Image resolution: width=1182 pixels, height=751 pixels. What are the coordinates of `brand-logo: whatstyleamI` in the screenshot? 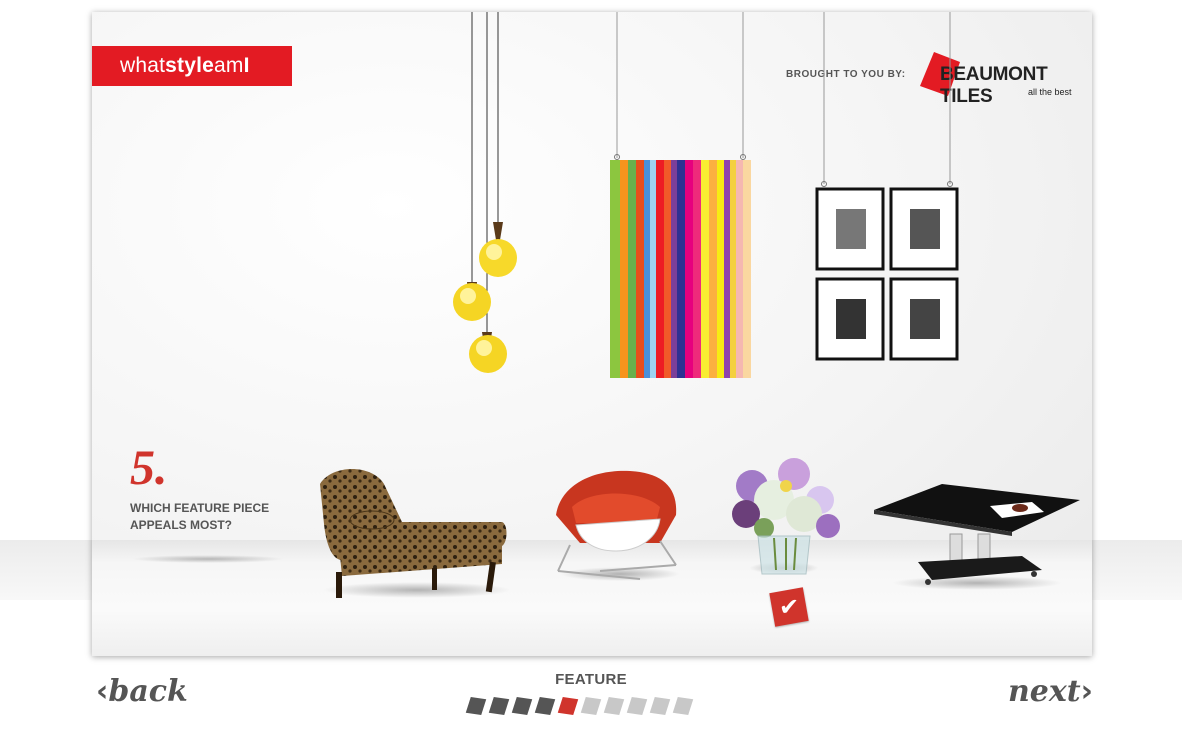 It's located at (192, 66).